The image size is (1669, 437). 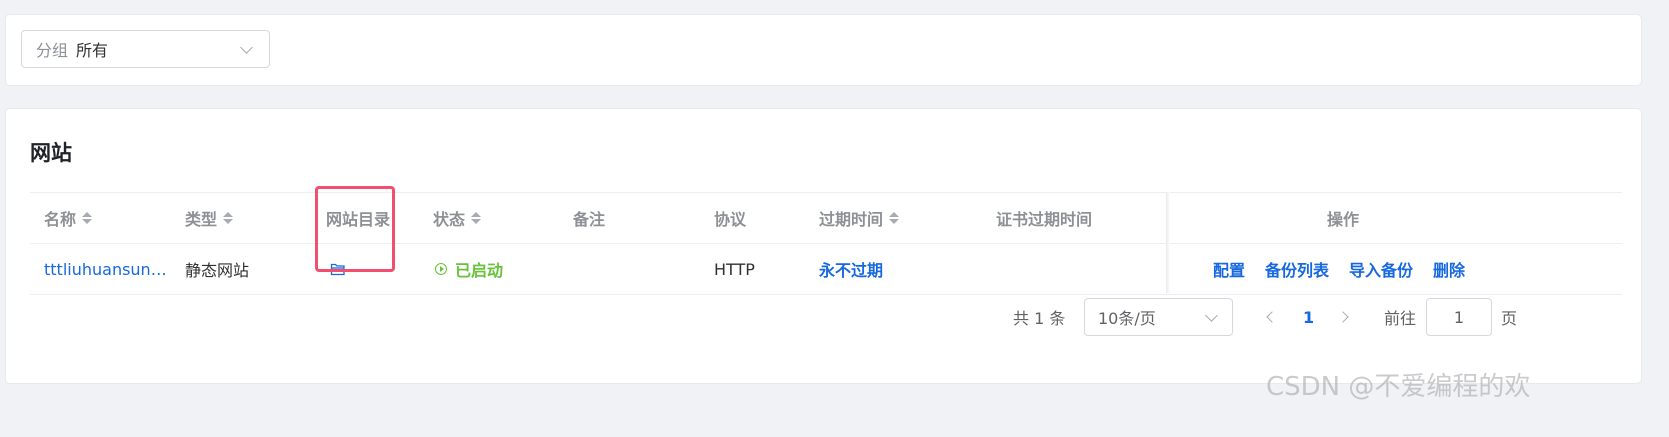 What do you see at coordinates (1400, 318) in the screenshot?
I see `goto-label: 前往` at bounding box center [1400, 318].